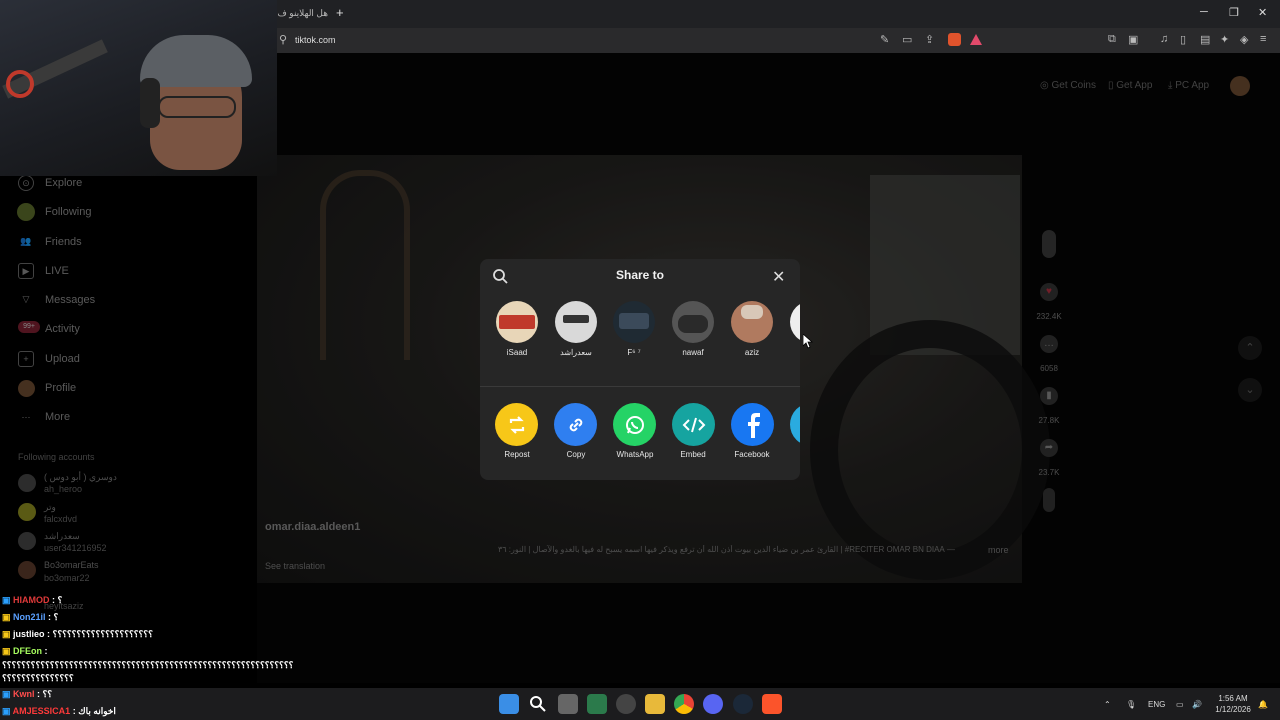 The width and height of the screenshot is (1280, 720). Describe the element at coordinates (693, 454) in the screenshot. I see `embed-label: Embed` at that location.